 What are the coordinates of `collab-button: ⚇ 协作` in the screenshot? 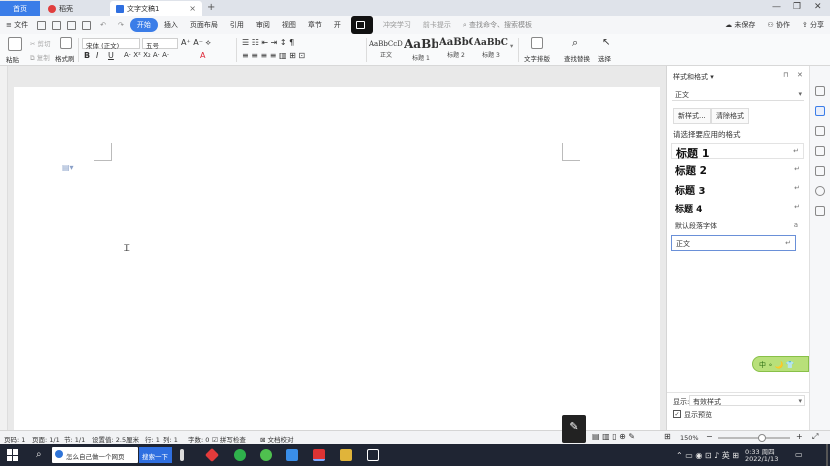 It's located at (778, 25).